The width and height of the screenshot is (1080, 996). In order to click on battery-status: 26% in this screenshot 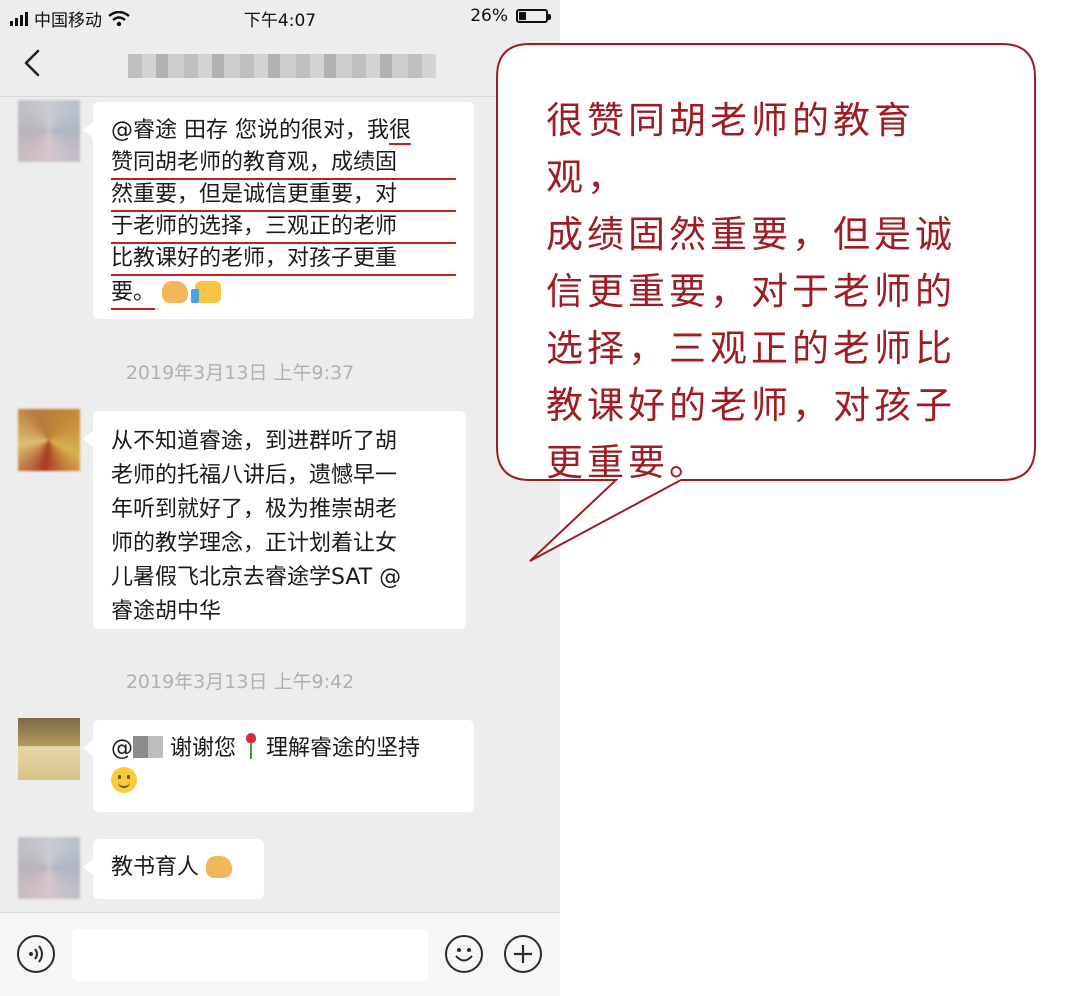, I will do `click(510, 16)`.